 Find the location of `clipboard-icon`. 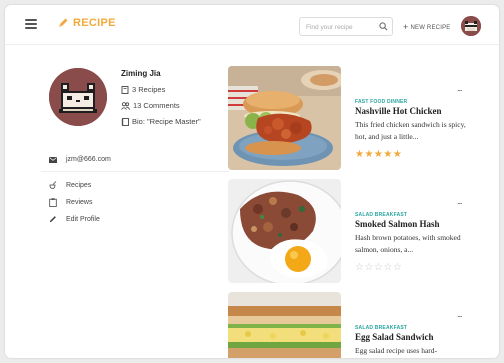

clipboard-icon is located at coordinates (53, 202).